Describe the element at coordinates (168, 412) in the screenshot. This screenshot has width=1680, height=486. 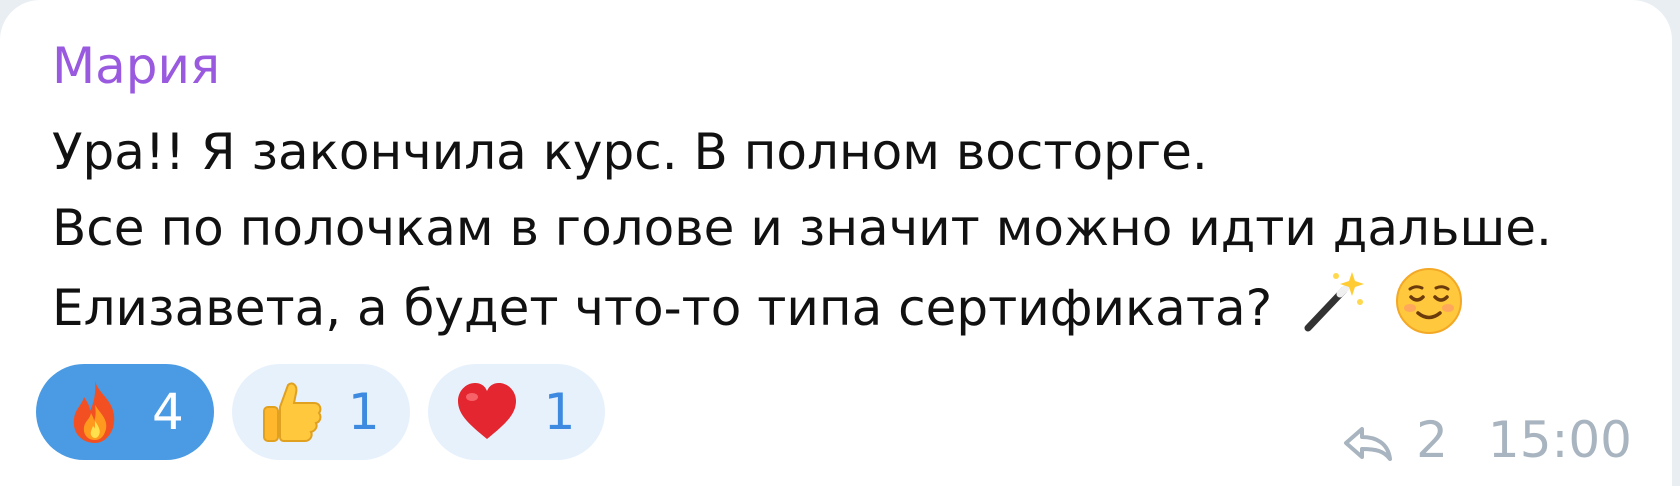
I see `reaction-count: 4` at that location.